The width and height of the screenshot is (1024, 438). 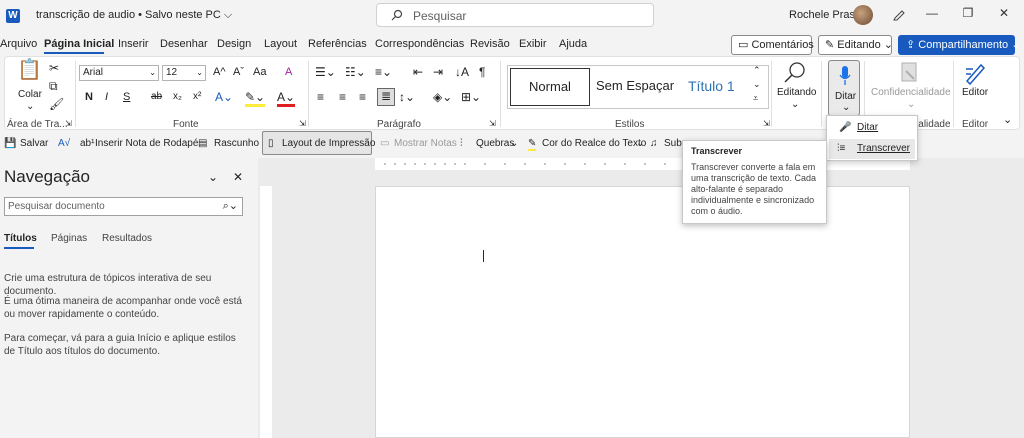 What do you see at coordinates (234, 44) in the screenshot?
I see `tab-design: Design` at bounding box center [234, 44].